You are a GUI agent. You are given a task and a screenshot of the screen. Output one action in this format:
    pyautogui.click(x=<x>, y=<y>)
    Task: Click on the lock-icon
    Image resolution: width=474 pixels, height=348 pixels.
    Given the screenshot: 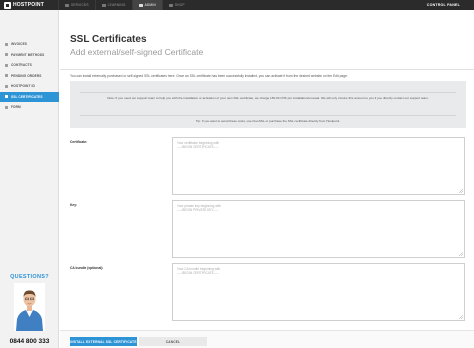 What is the action you would take?
    pyautogui.click(x=6, y=97)
    